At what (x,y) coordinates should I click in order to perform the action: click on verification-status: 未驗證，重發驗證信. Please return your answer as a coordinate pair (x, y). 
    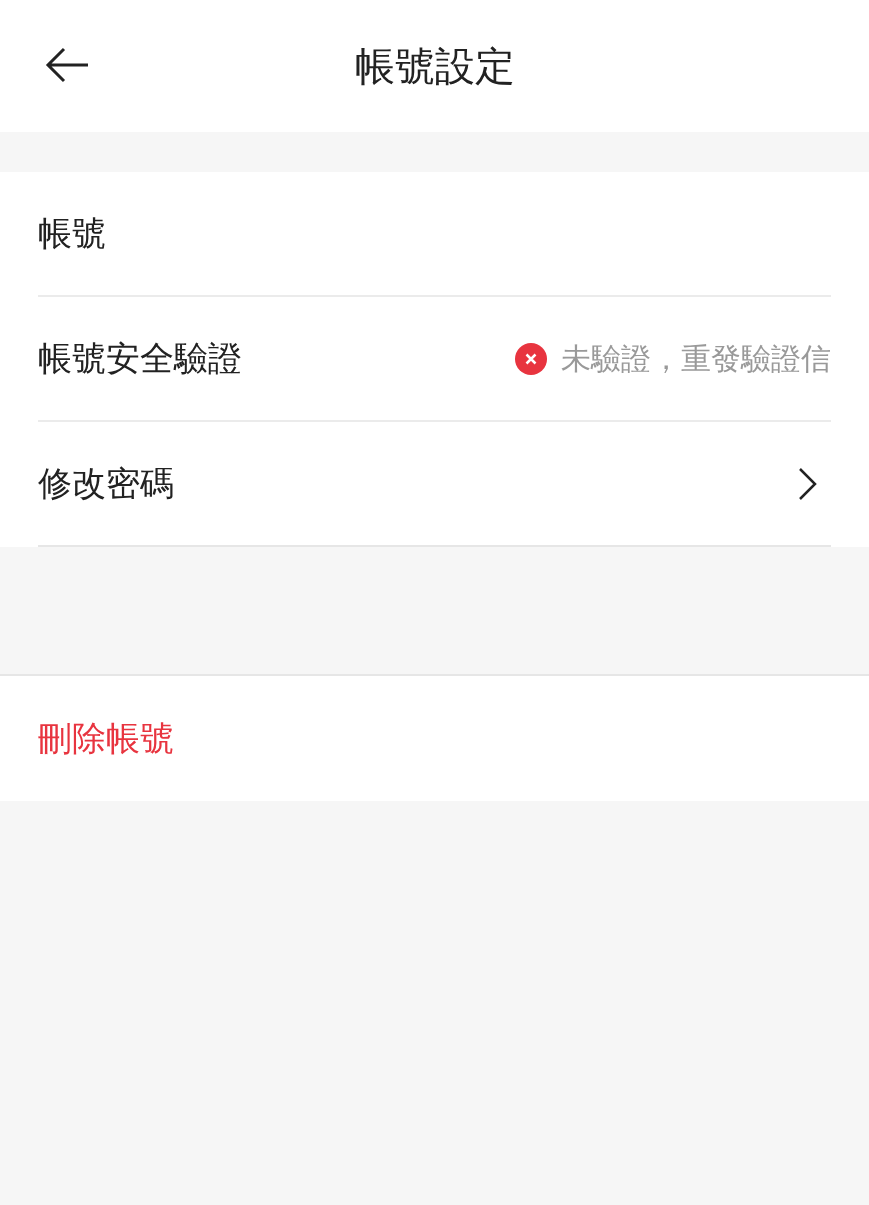
    Looking at the image, I should click on (673, 358).